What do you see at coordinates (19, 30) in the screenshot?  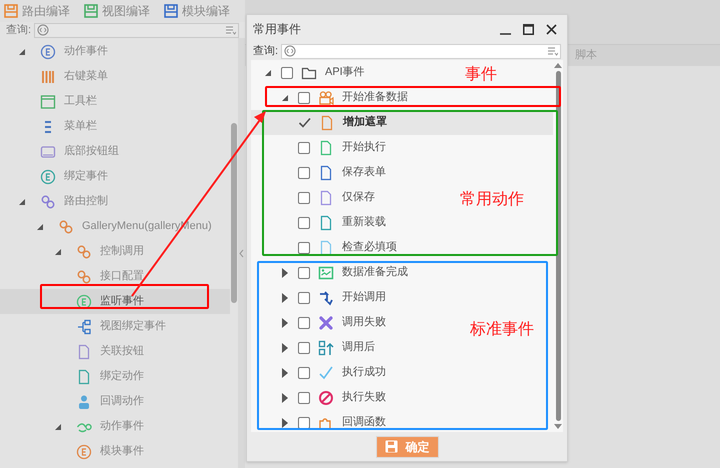 I see `search-label: 查询:` at bounding box center [19, 30].